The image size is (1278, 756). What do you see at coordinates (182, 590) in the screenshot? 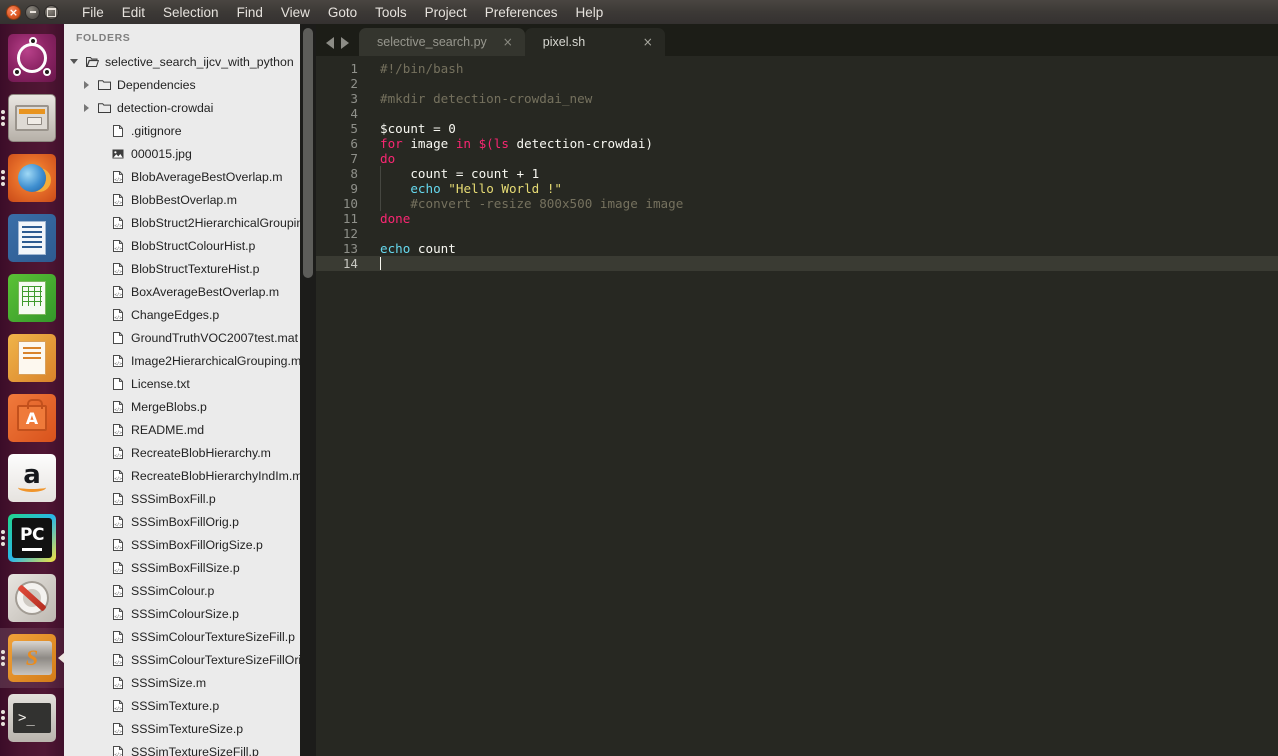
I see `tree-file-row: </> SSSimColour.p` at bounding box center [182, 590].